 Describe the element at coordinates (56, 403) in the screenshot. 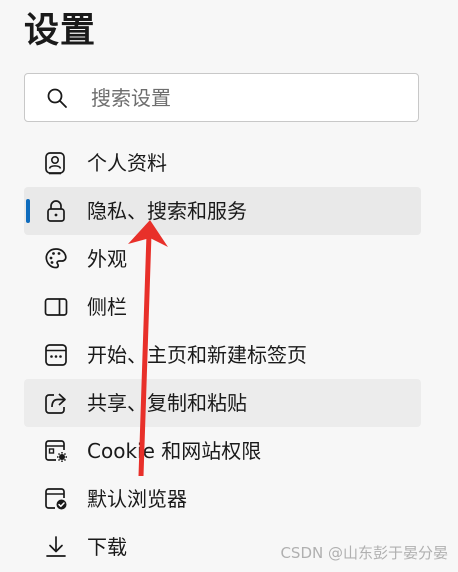

I see `share-icon` at that location.